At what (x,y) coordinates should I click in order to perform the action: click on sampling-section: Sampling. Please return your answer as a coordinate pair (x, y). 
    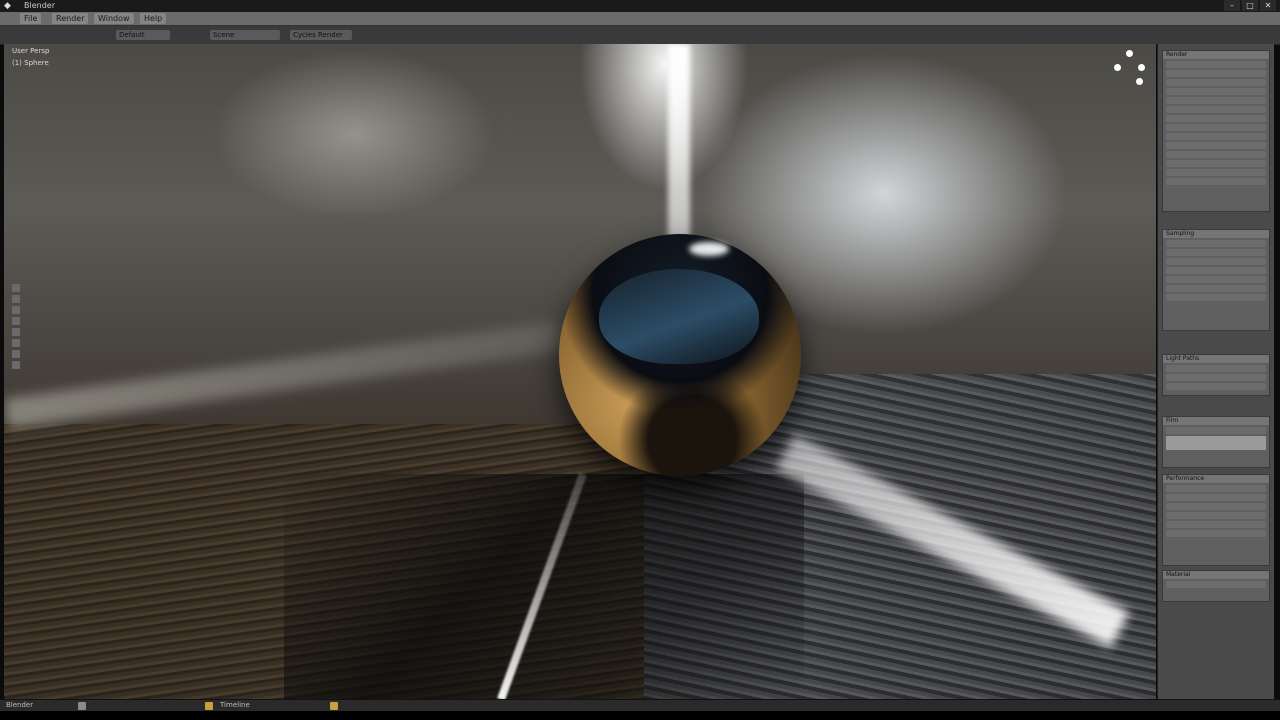
    Looking at the image, I should click on (1216, 280).